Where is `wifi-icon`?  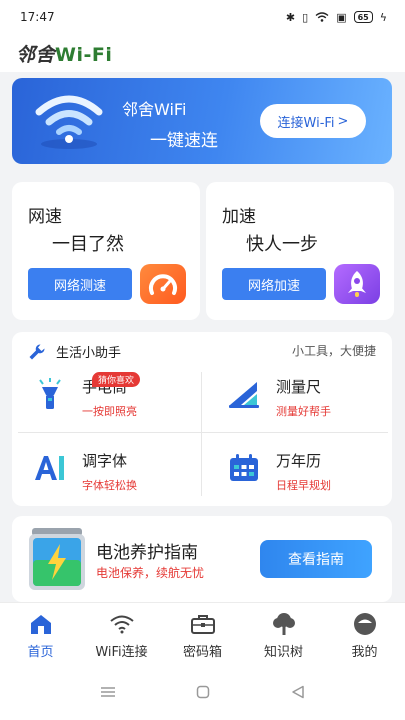 wifi-icon is located at coordinates (122, 624).